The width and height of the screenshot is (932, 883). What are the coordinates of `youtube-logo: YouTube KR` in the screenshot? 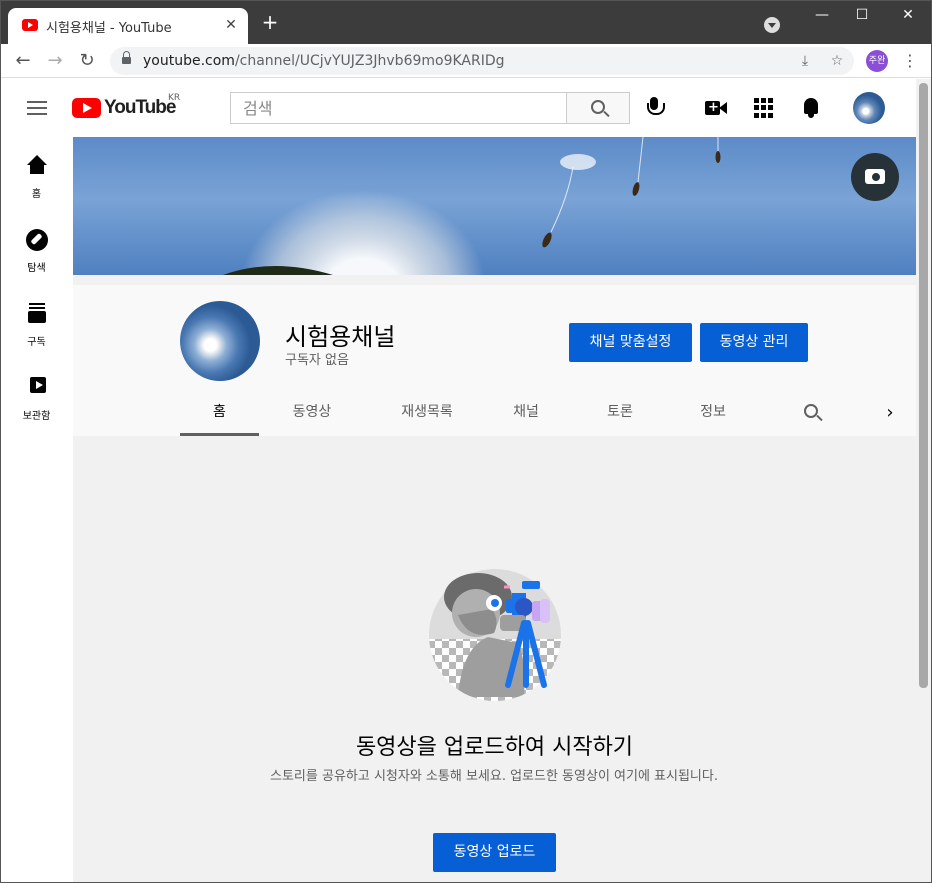 It's located at (132, 107).